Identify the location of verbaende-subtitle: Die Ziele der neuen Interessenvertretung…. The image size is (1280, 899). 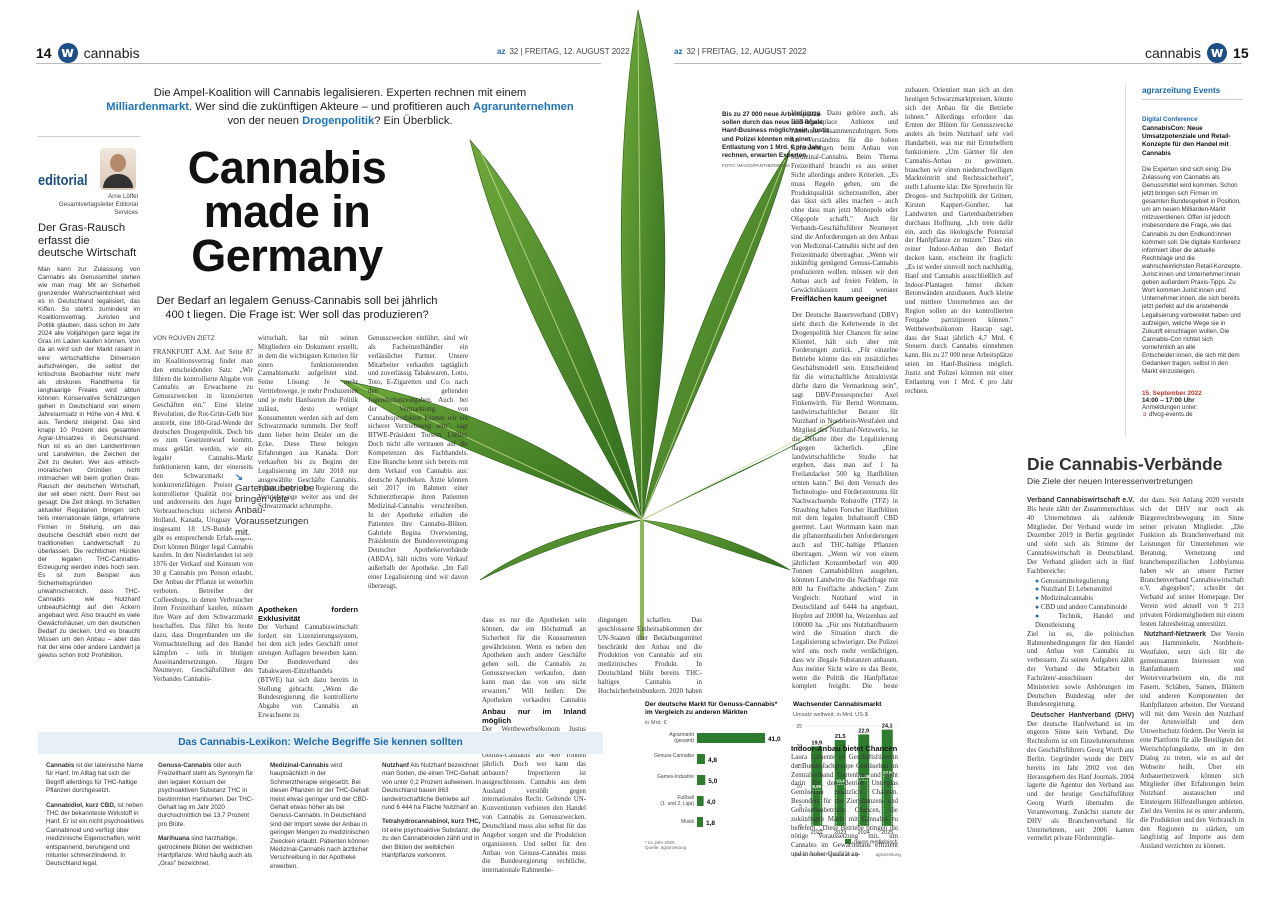
(1110, 481).